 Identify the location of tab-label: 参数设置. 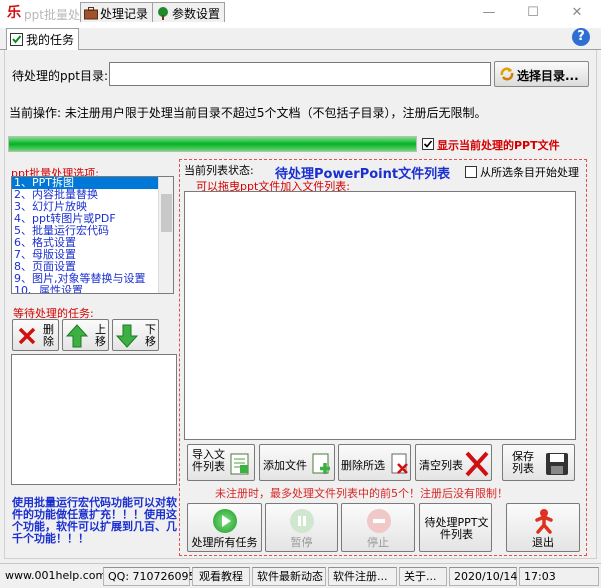
(196, 14).